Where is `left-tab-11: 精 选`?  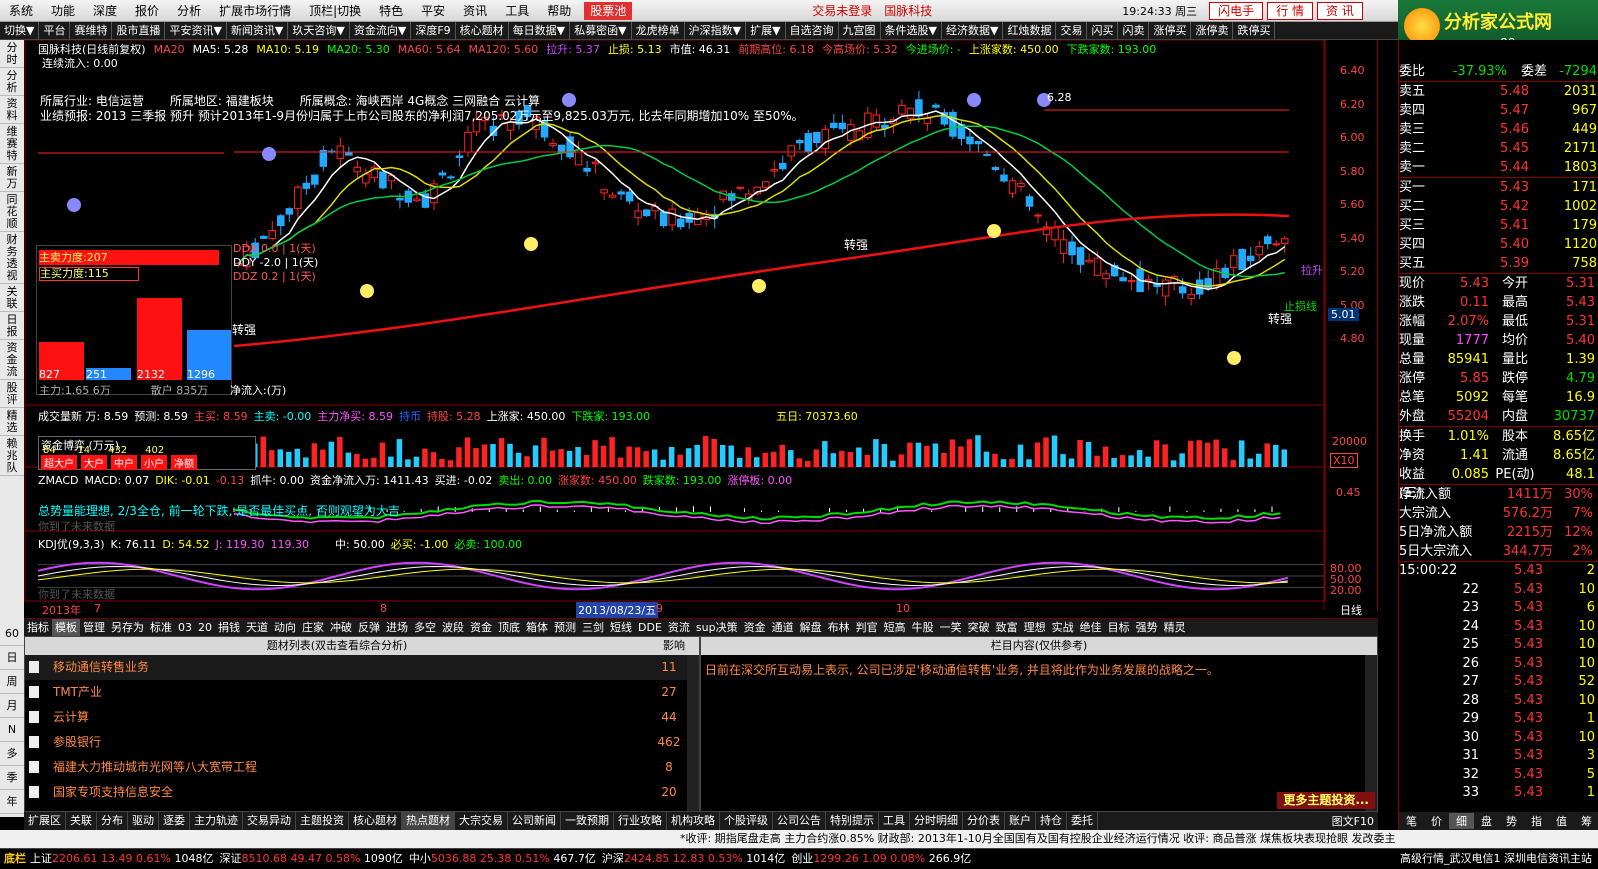
left-tab-11: 精 选 is located at coordinates (12, 422).